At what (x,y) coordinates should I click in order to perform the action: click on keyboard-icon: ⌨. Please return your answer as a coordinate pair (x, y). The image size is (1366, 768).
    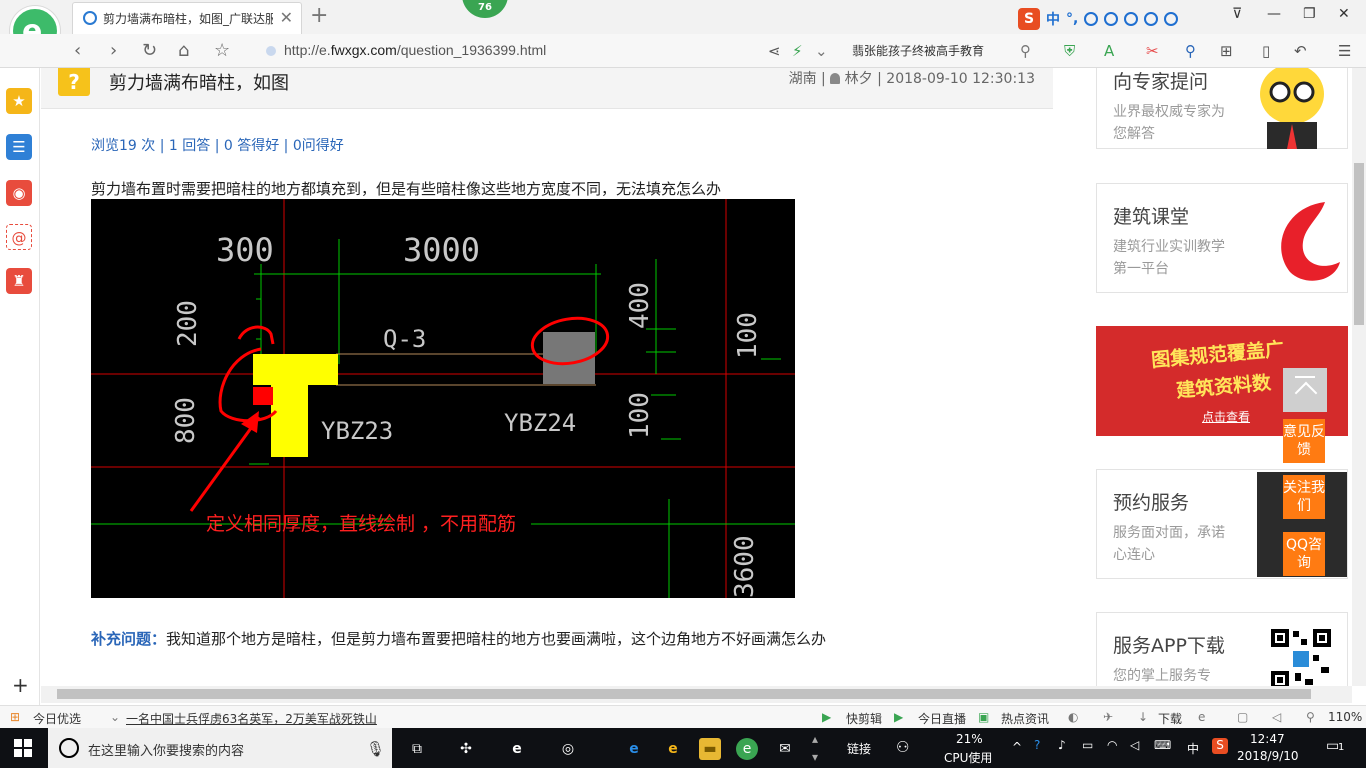
    Looking at the image, I should click on (1162, 745).